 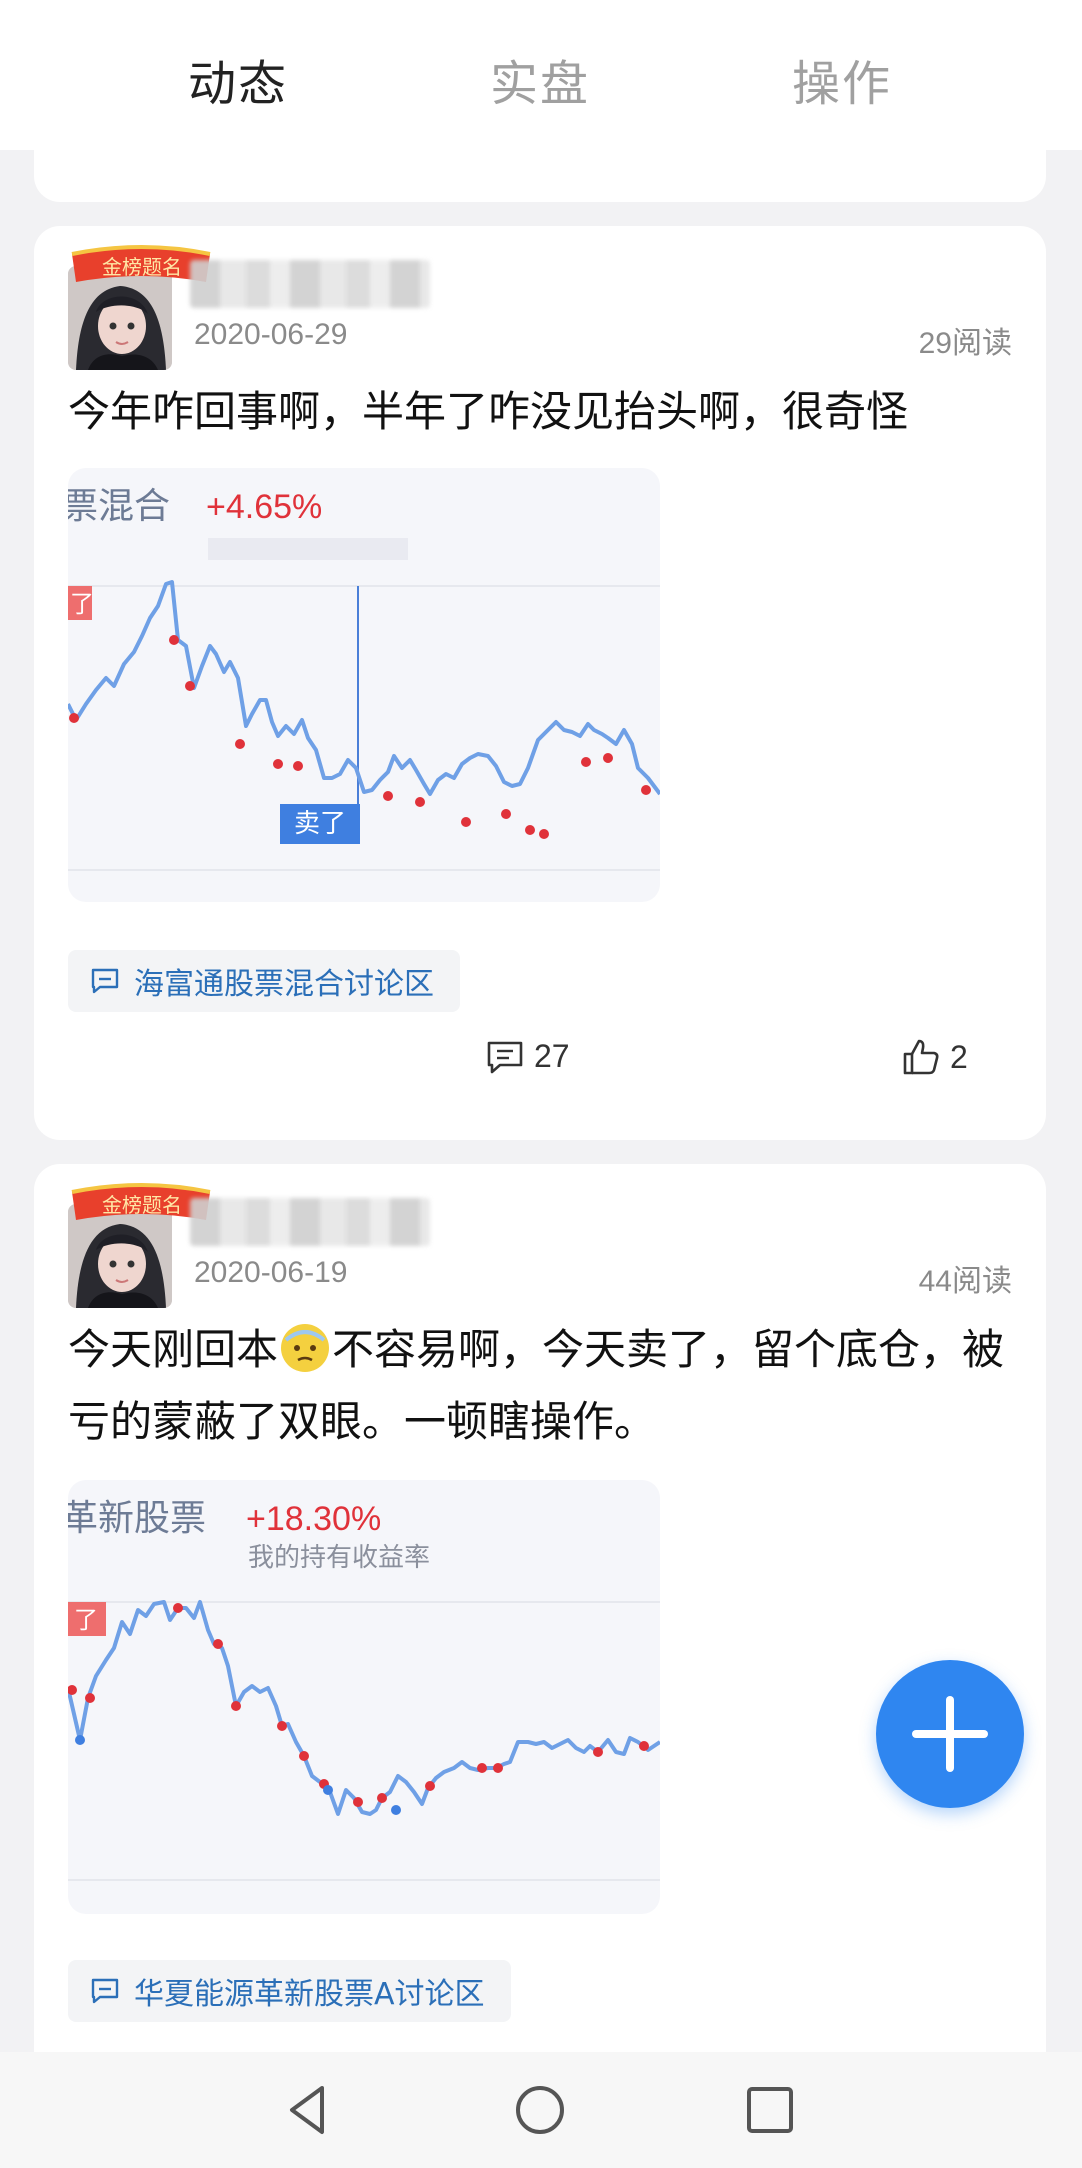 What do you see at coordinates (309, 1994) in the screenshot?
I see `forum-name: 华夏能源革新股票A讨论区` at bounding box center [309, 1994].